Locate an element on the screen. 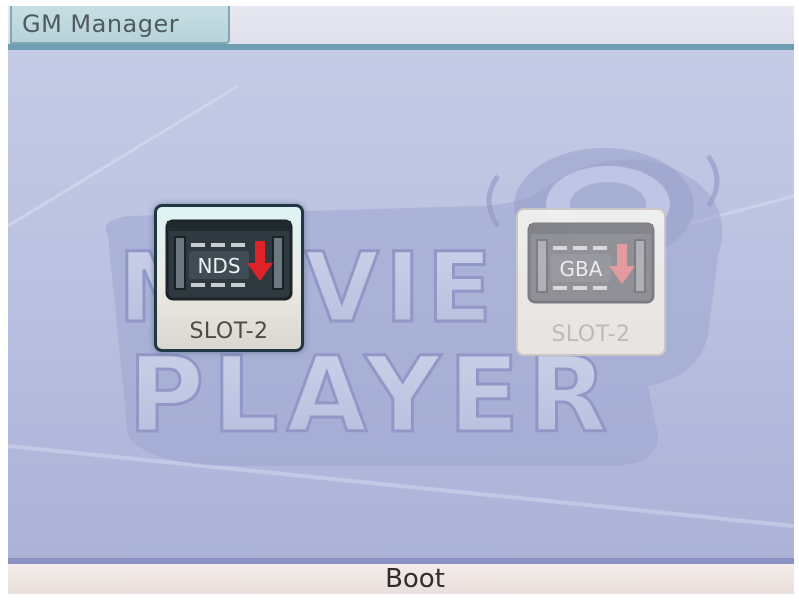  title-tab: GM Manager is located at coordinates (120, 25).